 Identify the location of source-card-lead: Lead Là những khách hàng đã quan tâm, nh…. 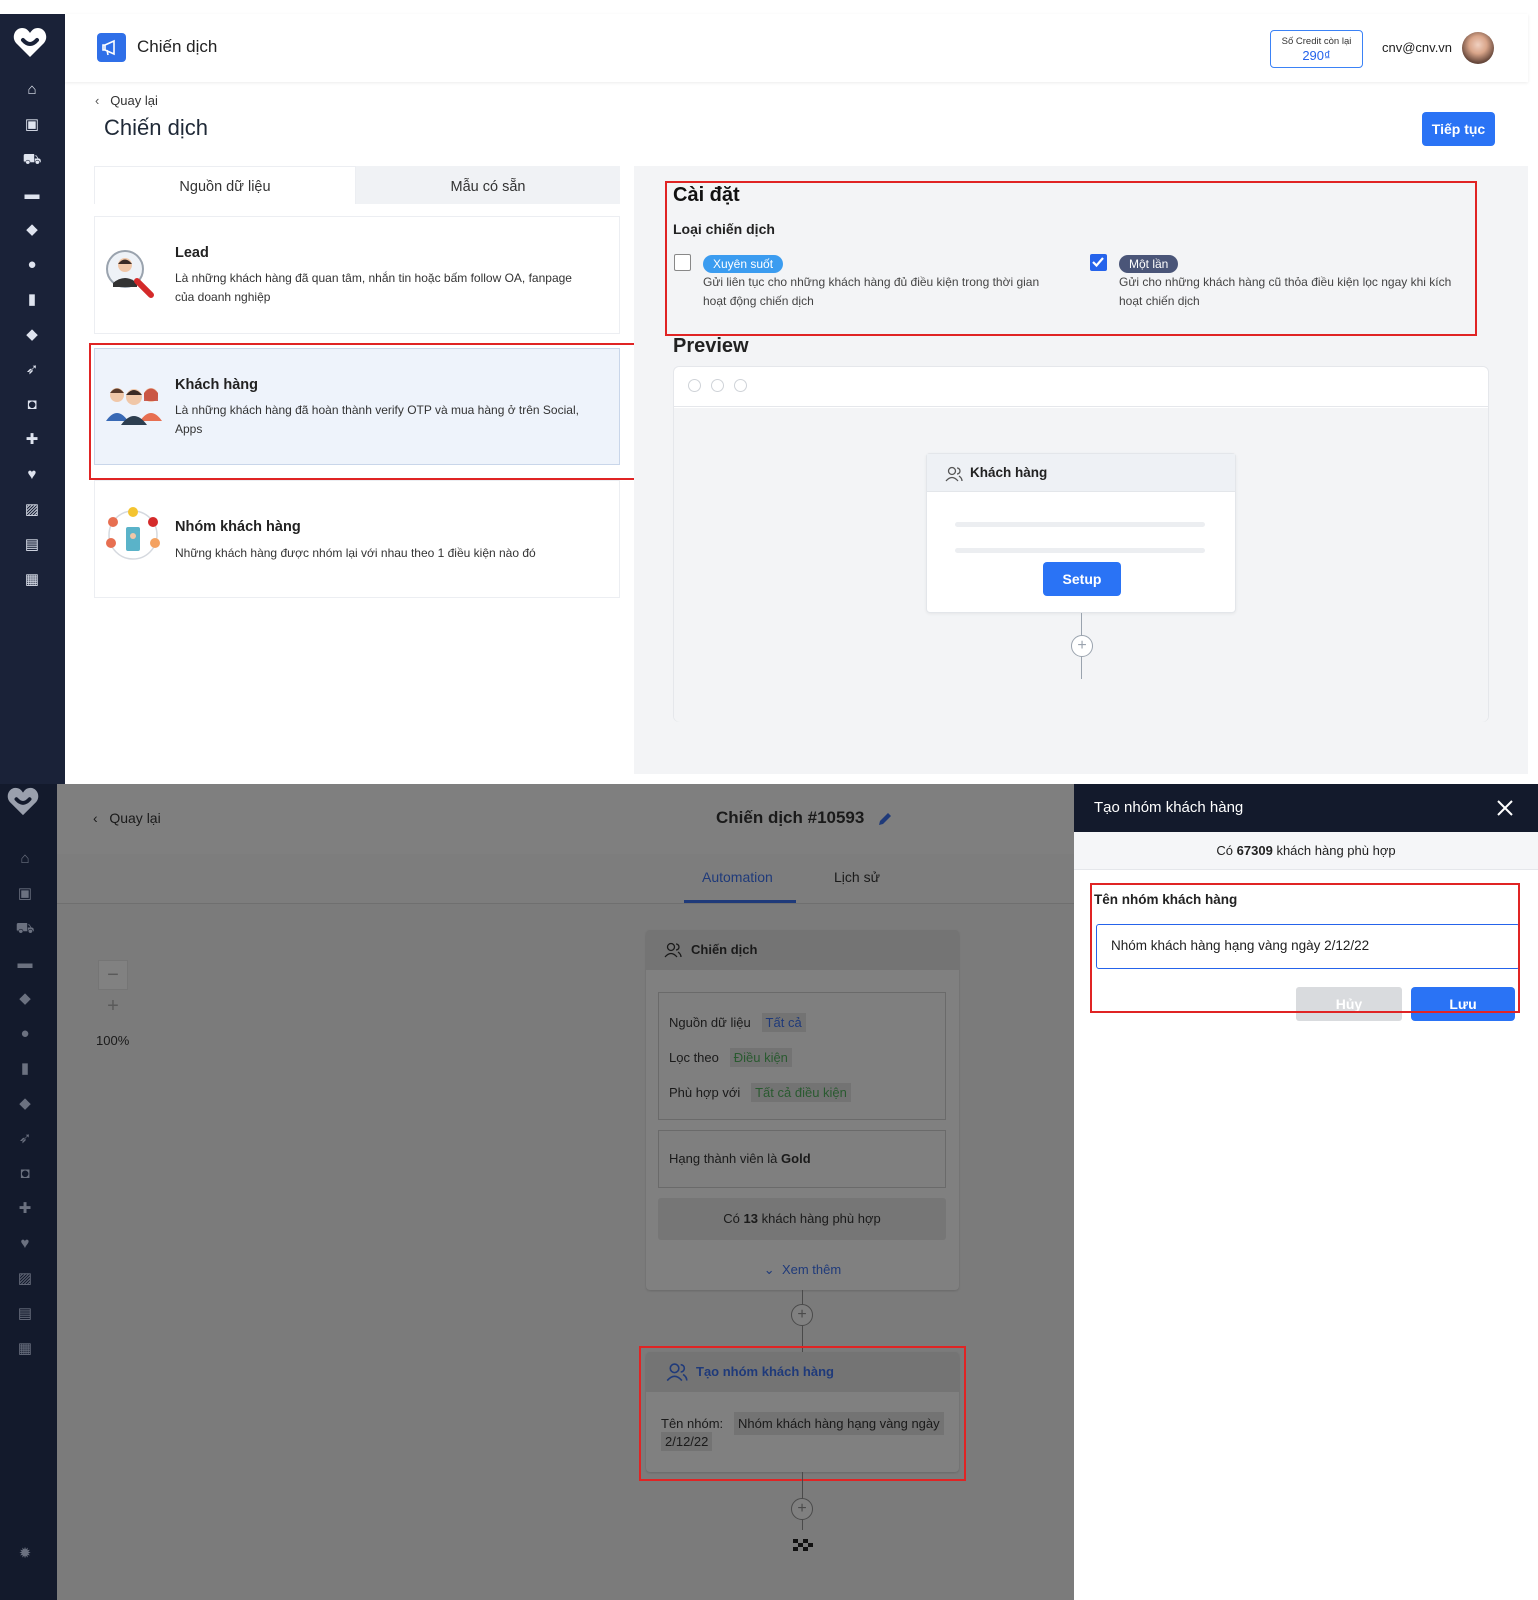
(357, 275).